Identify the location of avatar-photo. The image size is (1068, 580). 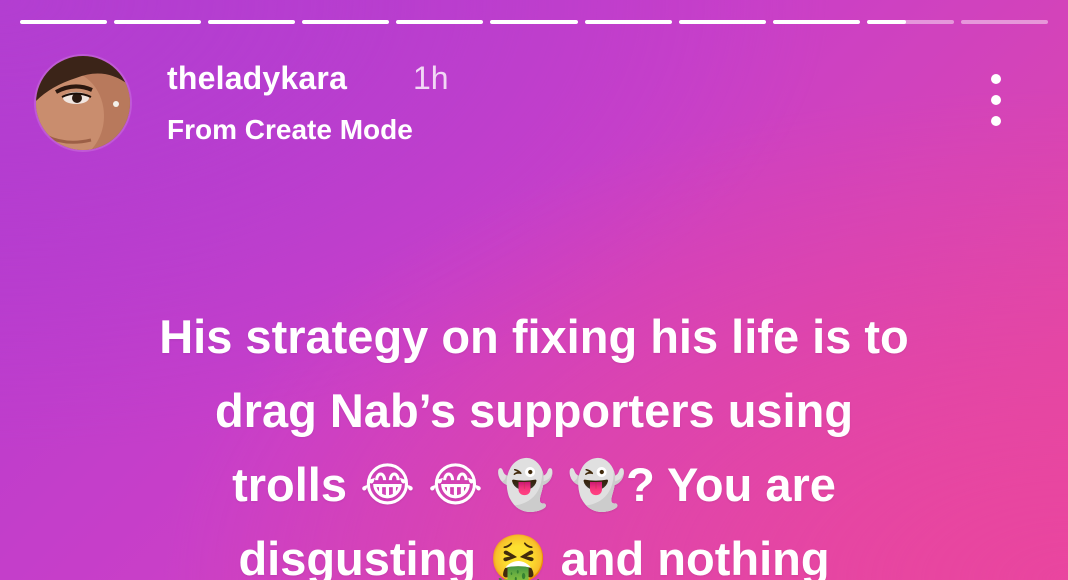
(83, 103).